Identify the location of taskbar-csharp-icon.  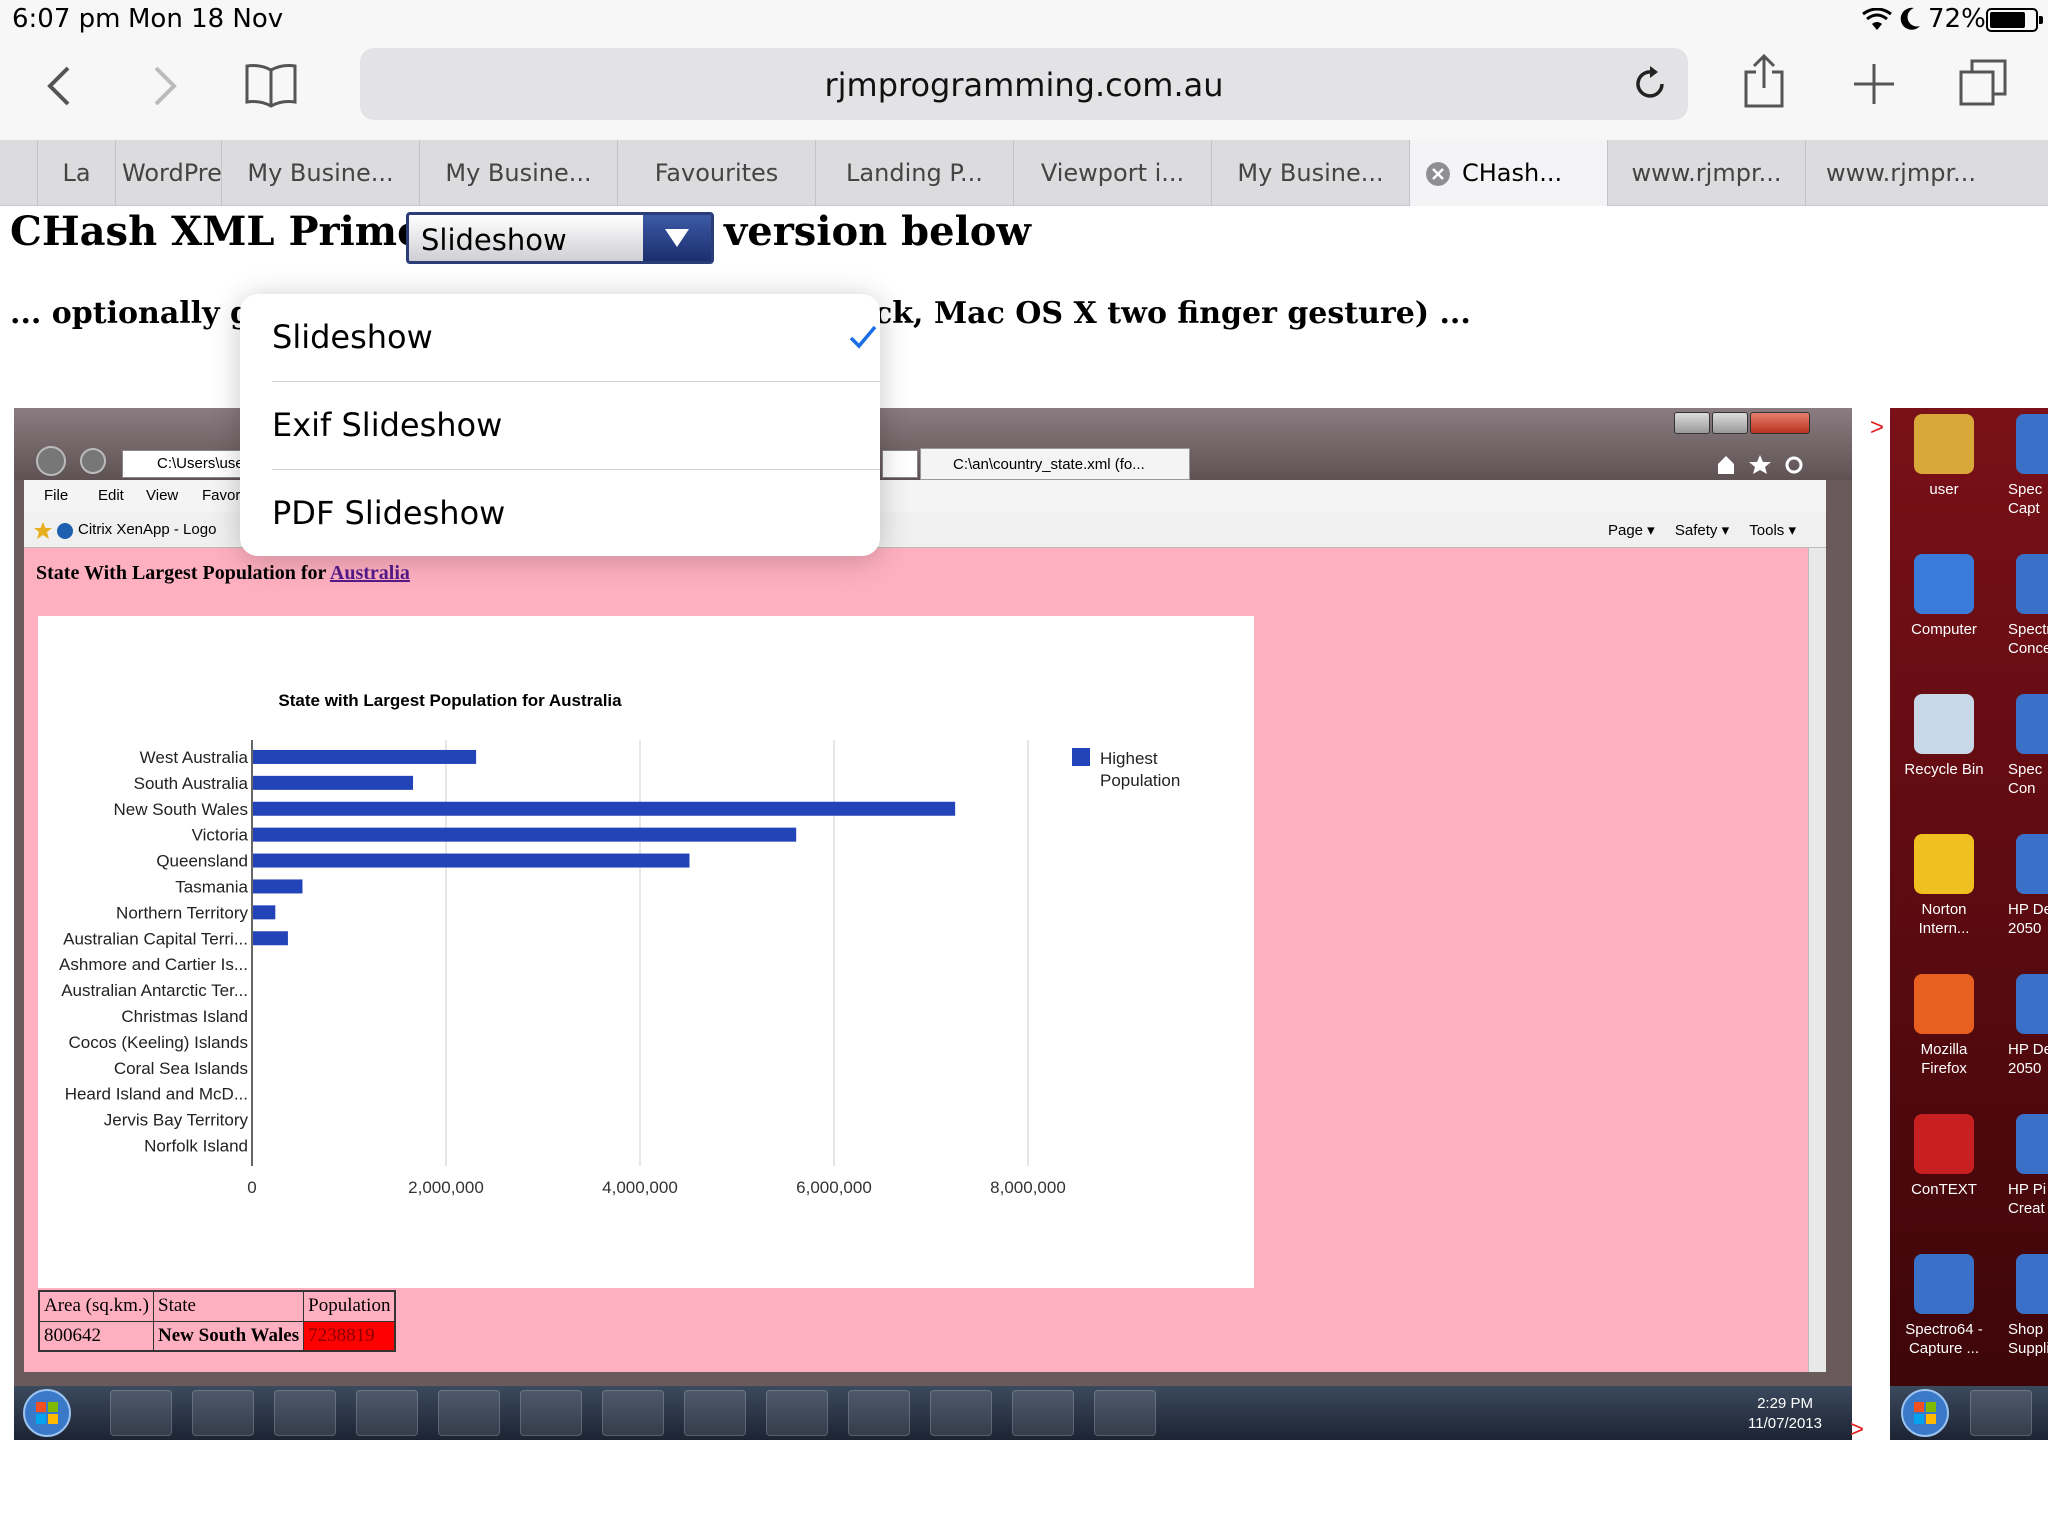
(1043, 1413).